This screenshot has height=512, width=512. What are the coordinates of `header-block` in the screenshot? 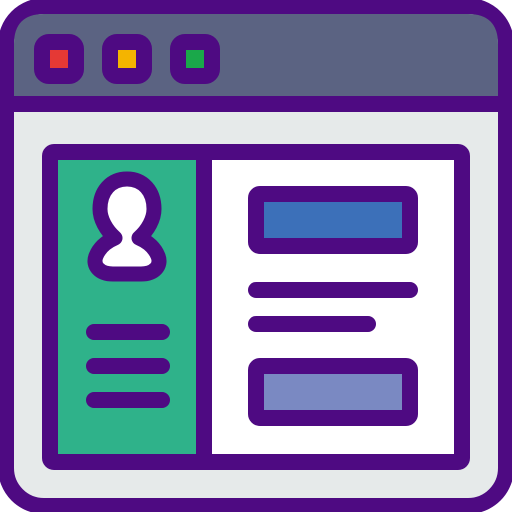 It's located at (333, 220).